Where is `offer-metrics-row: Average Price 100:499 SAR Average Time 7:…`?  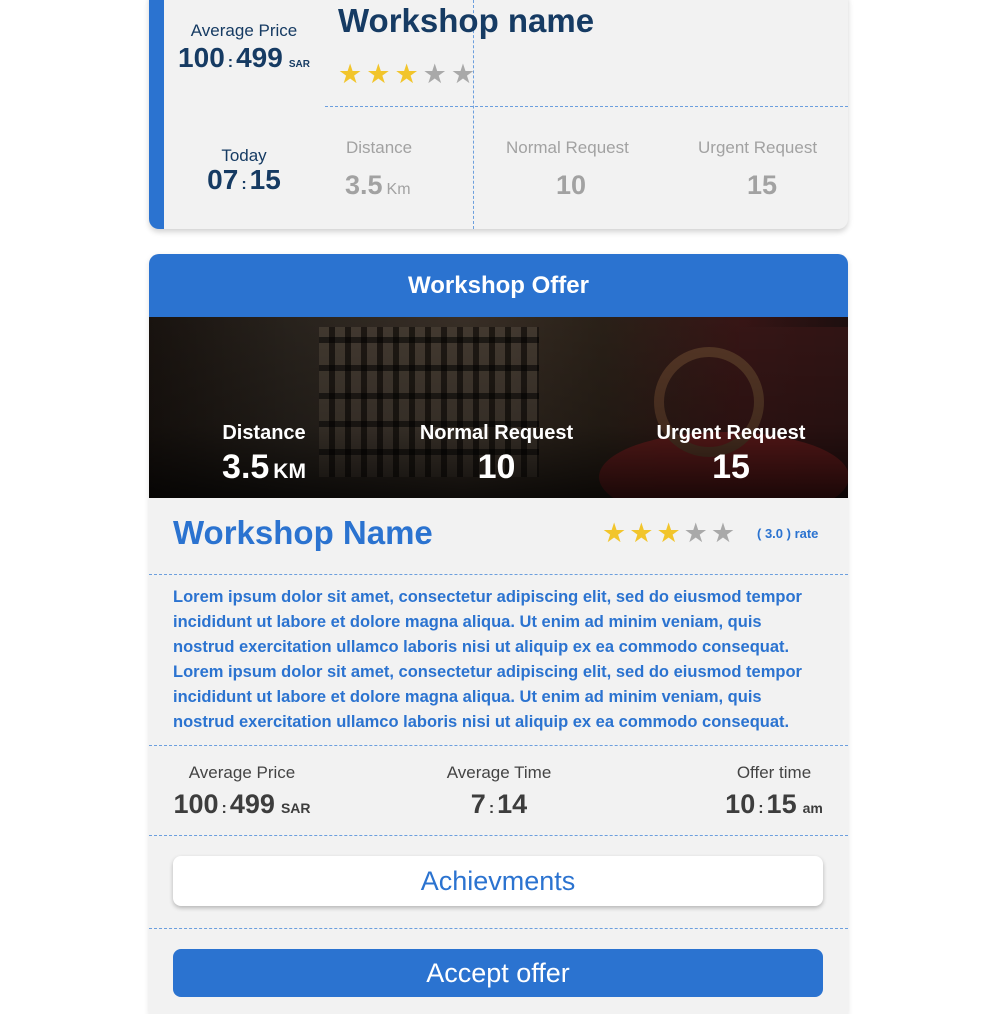 offer-metrics-row: Average Price 100:499 SAR Average Time 7:… is located at coordinates (498, 790).